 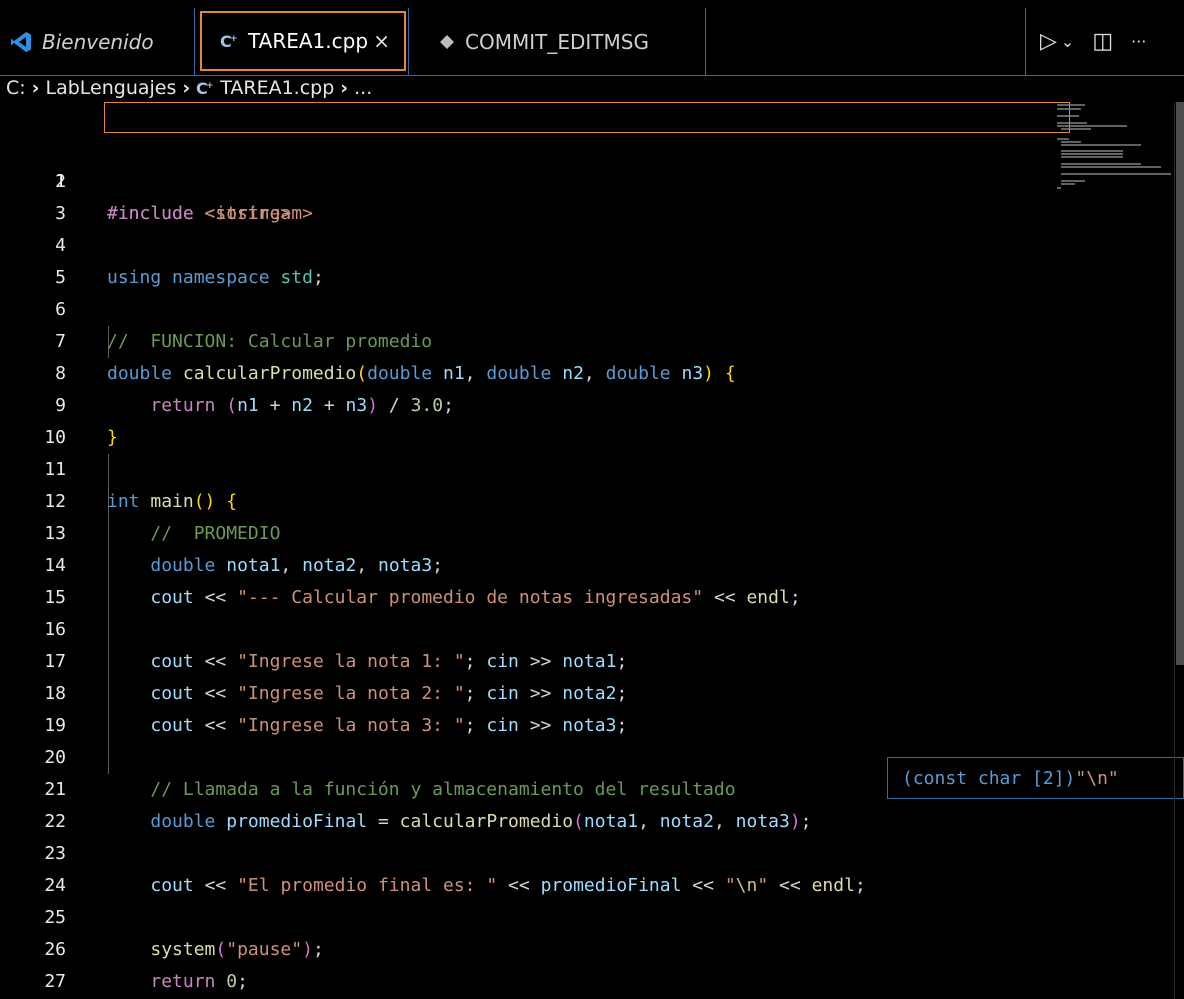 I want to click on tab-label: COMMIT_EDITMSG, so click(x=557, y=41).